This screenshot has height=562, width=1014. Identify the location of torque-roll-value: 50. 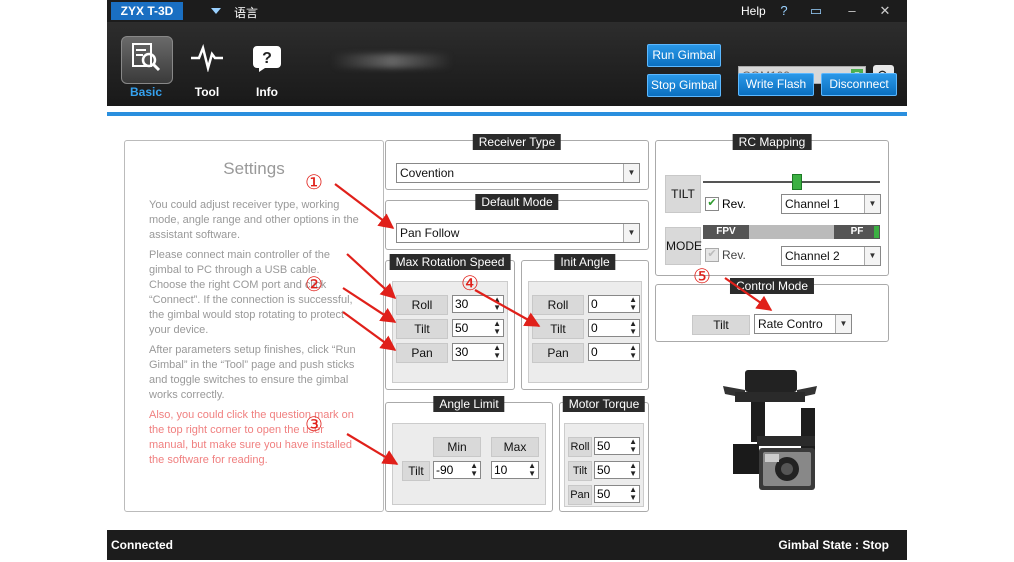
(604, 446).